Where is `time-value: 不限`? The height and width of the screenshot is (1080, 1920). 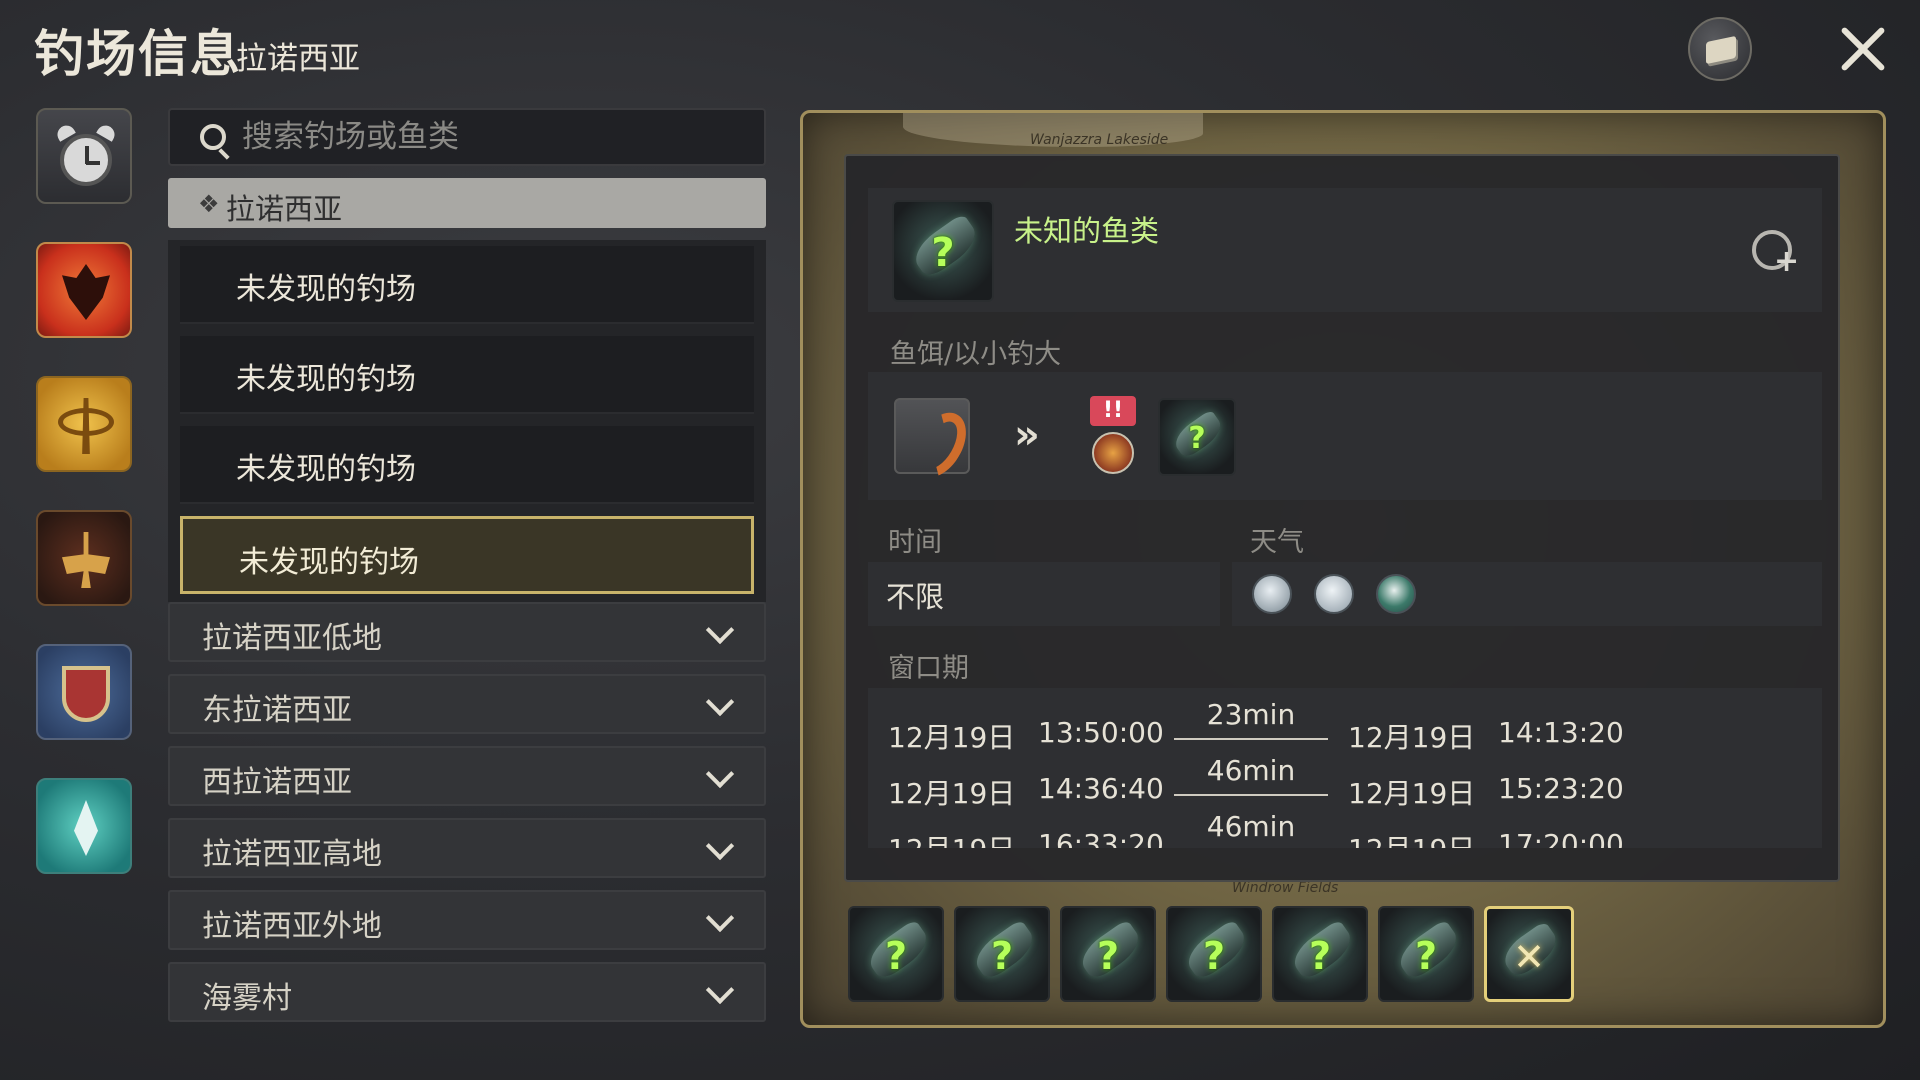
time-value: 不限 is located at coordinates (915, 597).